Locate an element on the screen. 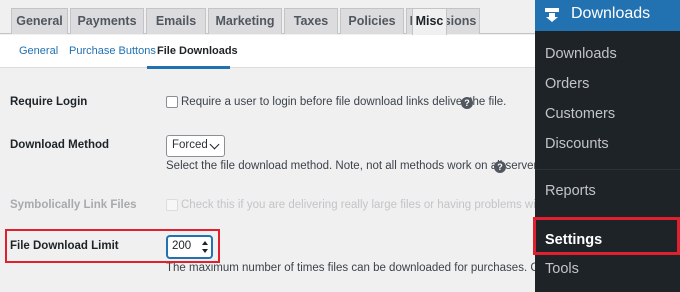  sidebar-header: Downloads is located at coordinates (607, 15).